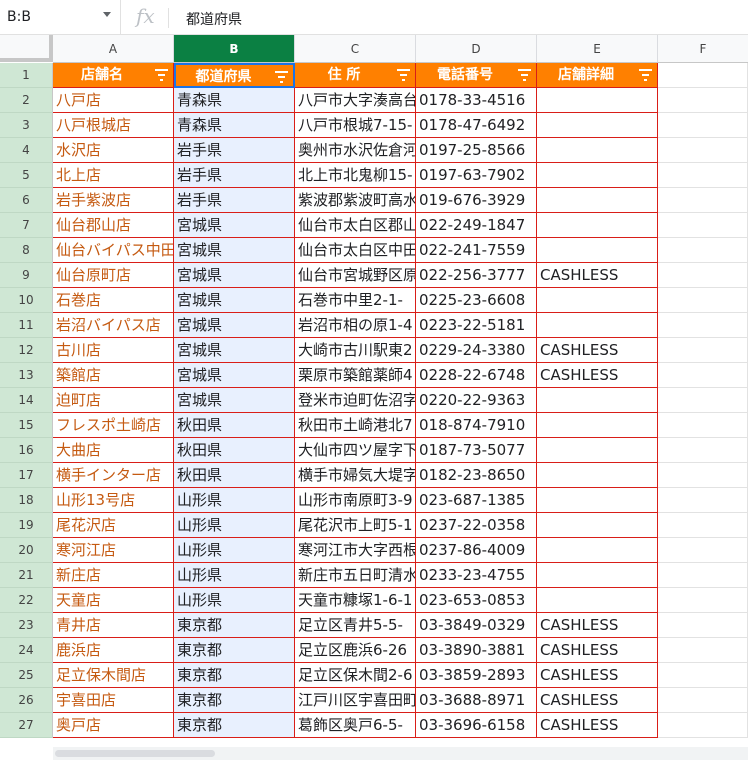  I want to click on cell-store-name: 足立保木間店, so click(113, 675).